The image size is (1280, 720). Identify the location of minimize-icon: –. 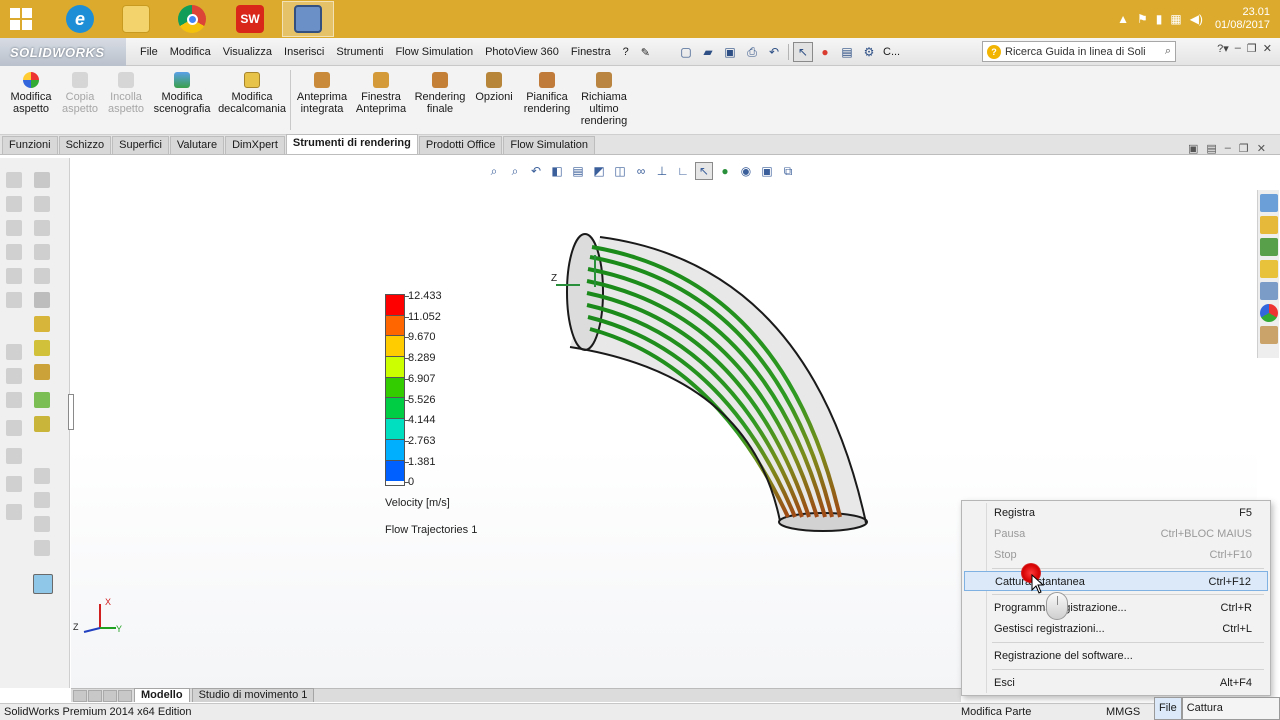
(1238, 48).